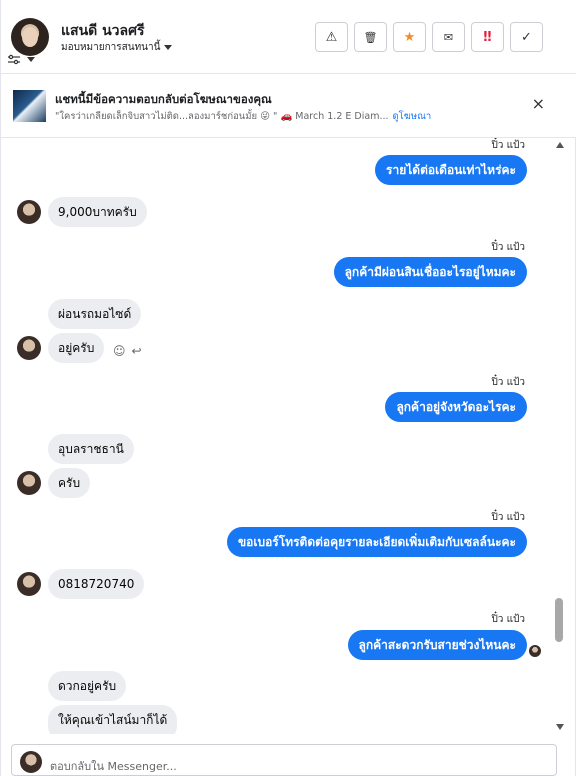  I want to click on mark-done-button: ✓, so click(526, 37).